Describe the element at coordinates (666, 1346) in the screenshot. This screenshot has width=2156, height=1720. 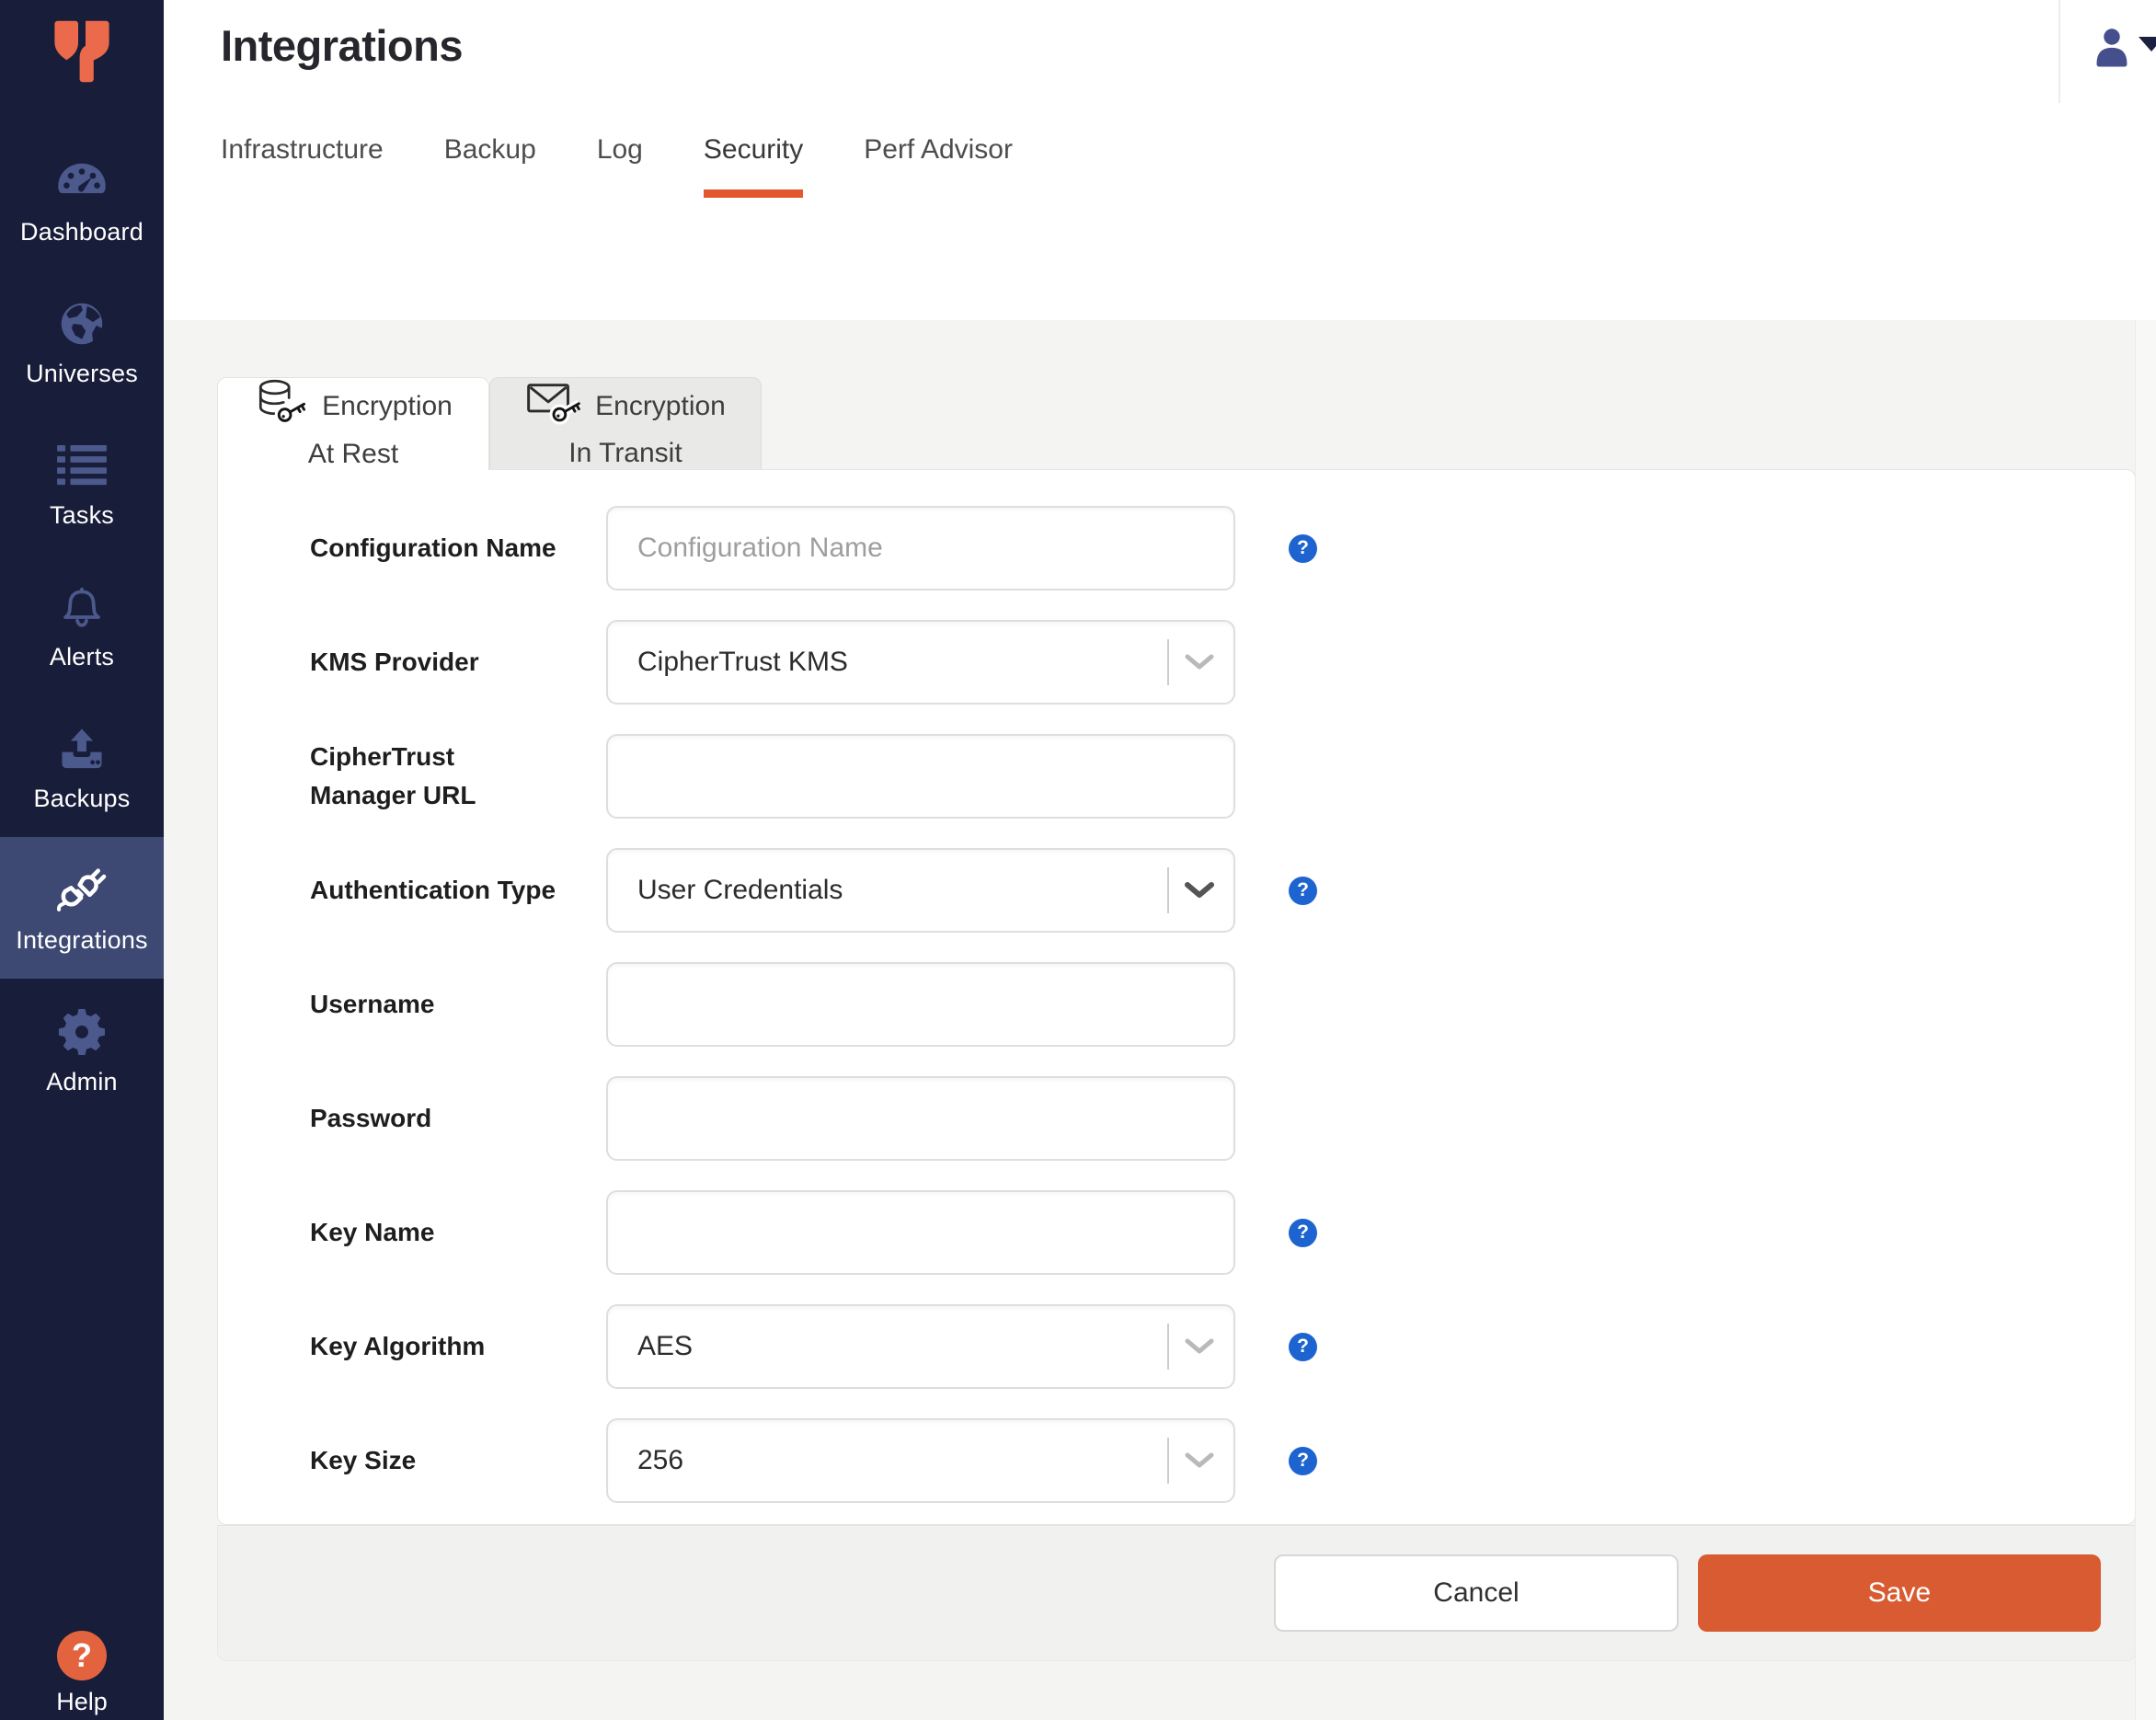
I see `key-algorithm-value: AES` at that location.